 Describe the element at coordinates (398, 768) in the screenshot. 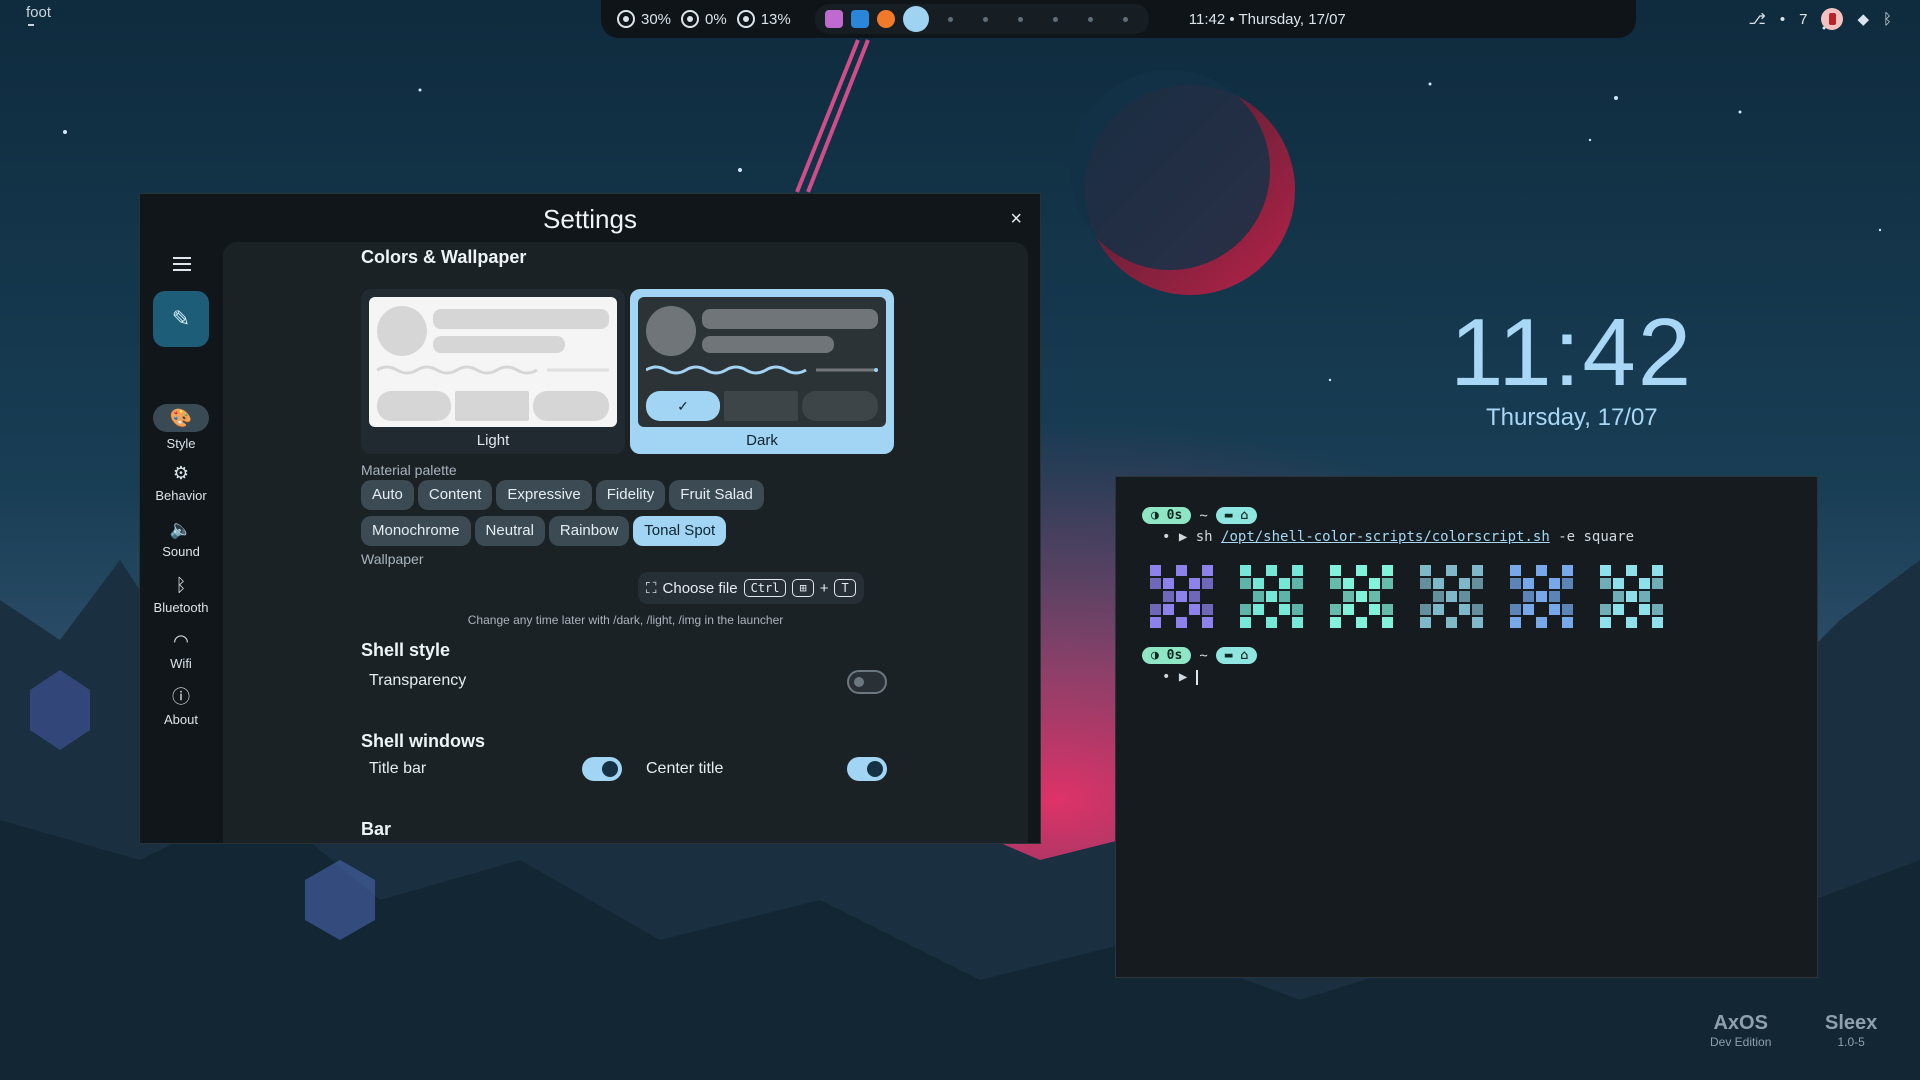

I see `title-bar-label: Title bar` at that location.